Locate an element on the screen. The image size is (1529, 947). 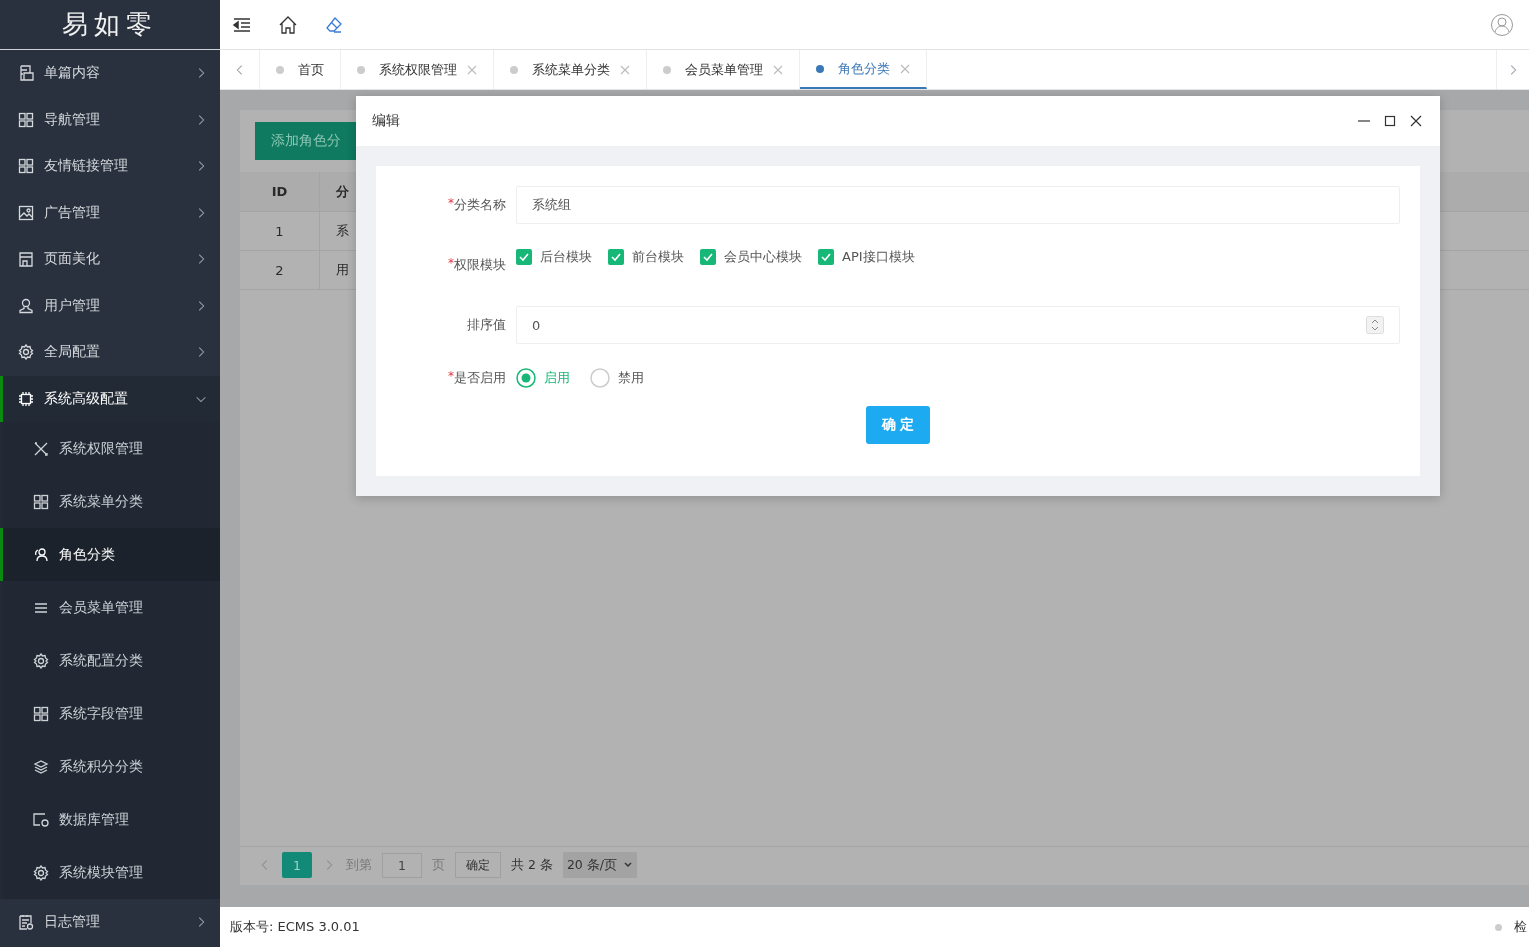
checkbox-label: 会员中心模块 is located at coordinates (763, 257).